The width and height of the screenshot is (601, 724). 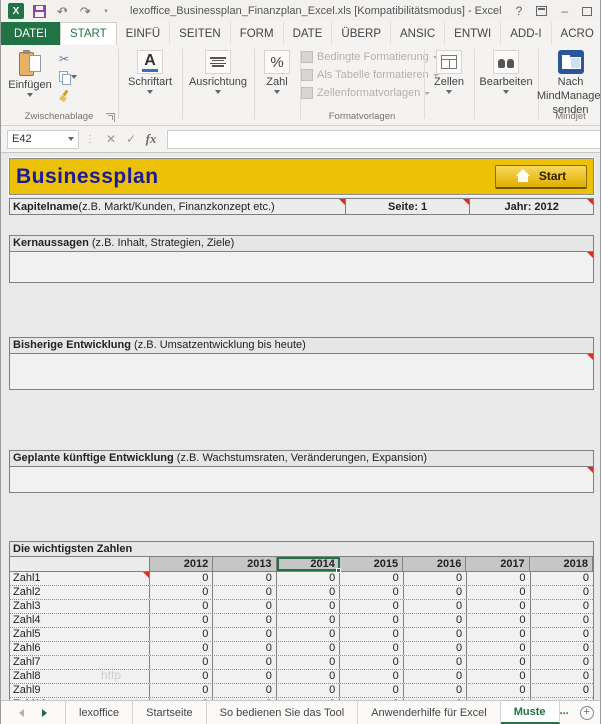 I want to click on new-sheet-button: +, so click(x=586, y=712).